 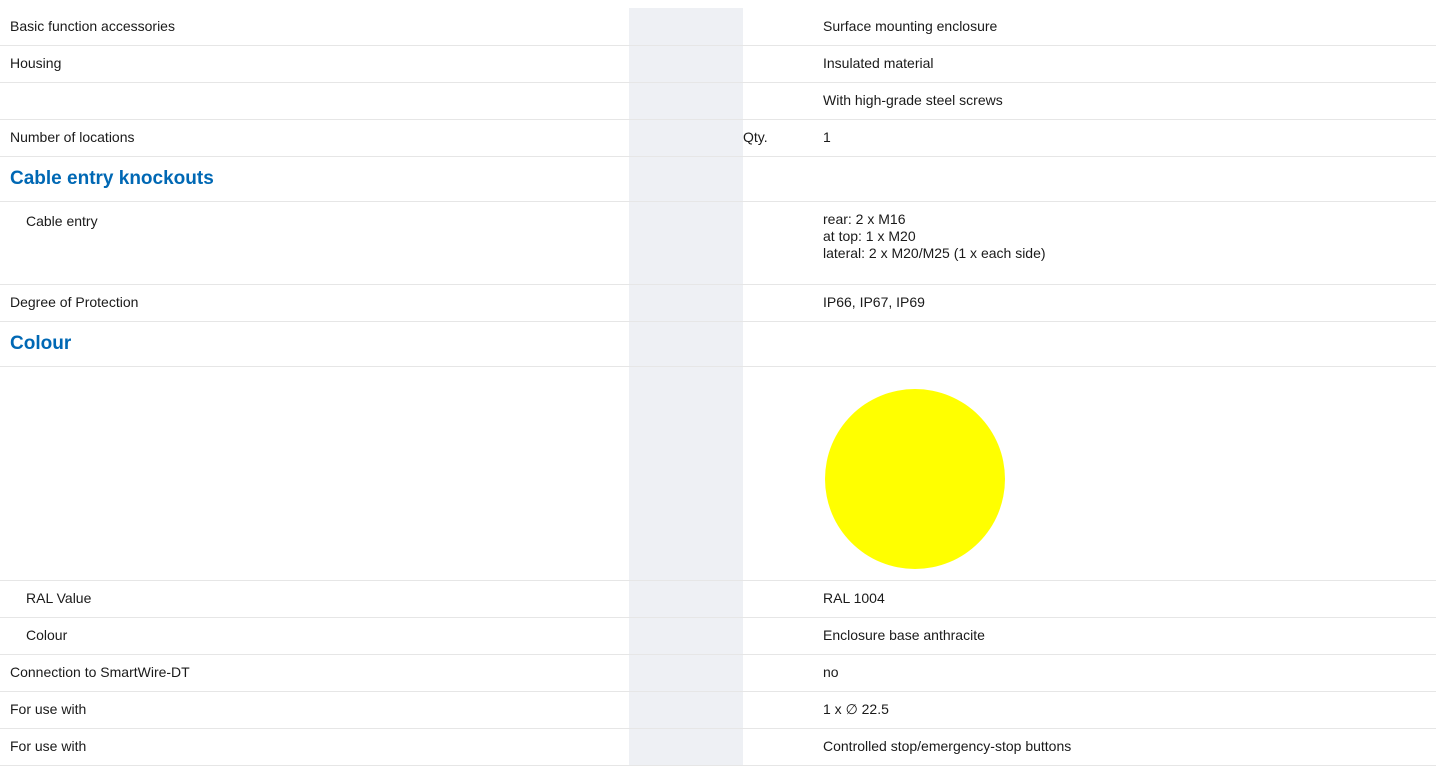 I want to click on row-label: Basic function accessories, so click(x=314, y=27).